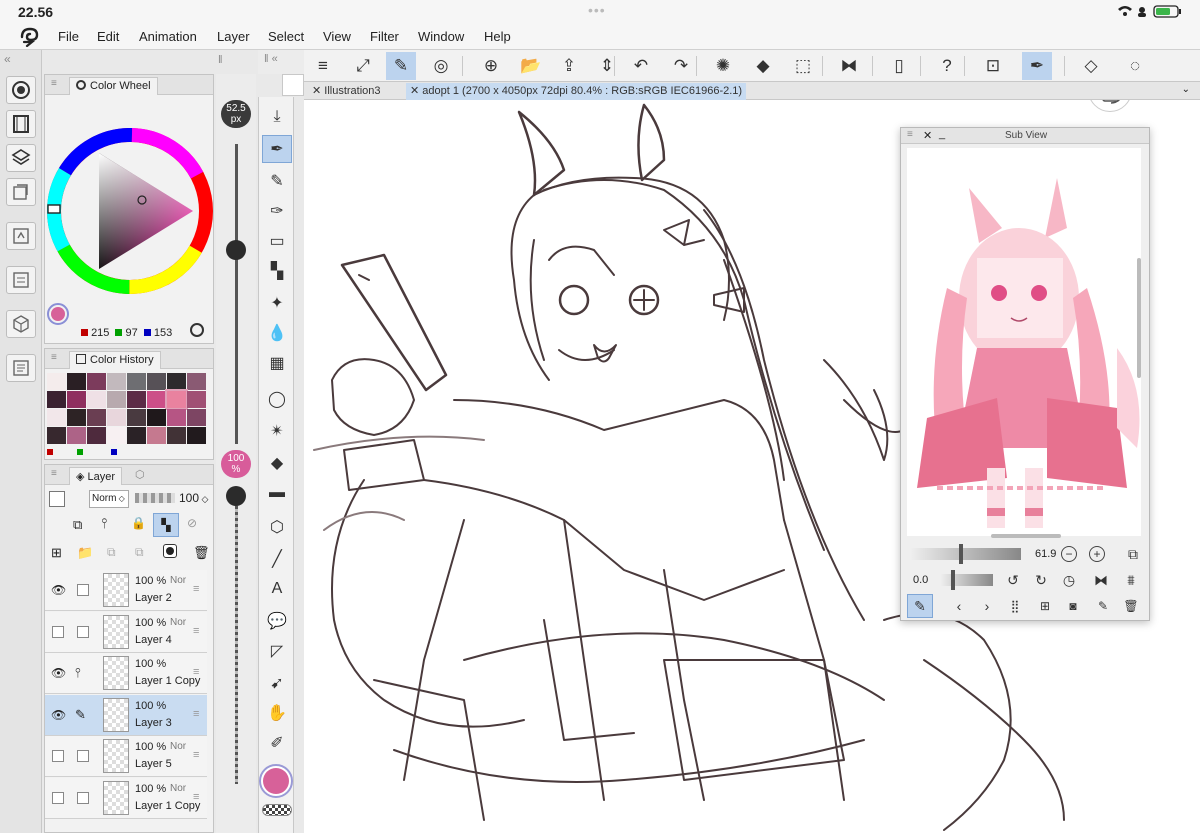 The image size is (1200, 833). I want to click on menu-file: File, so click(68, 36).